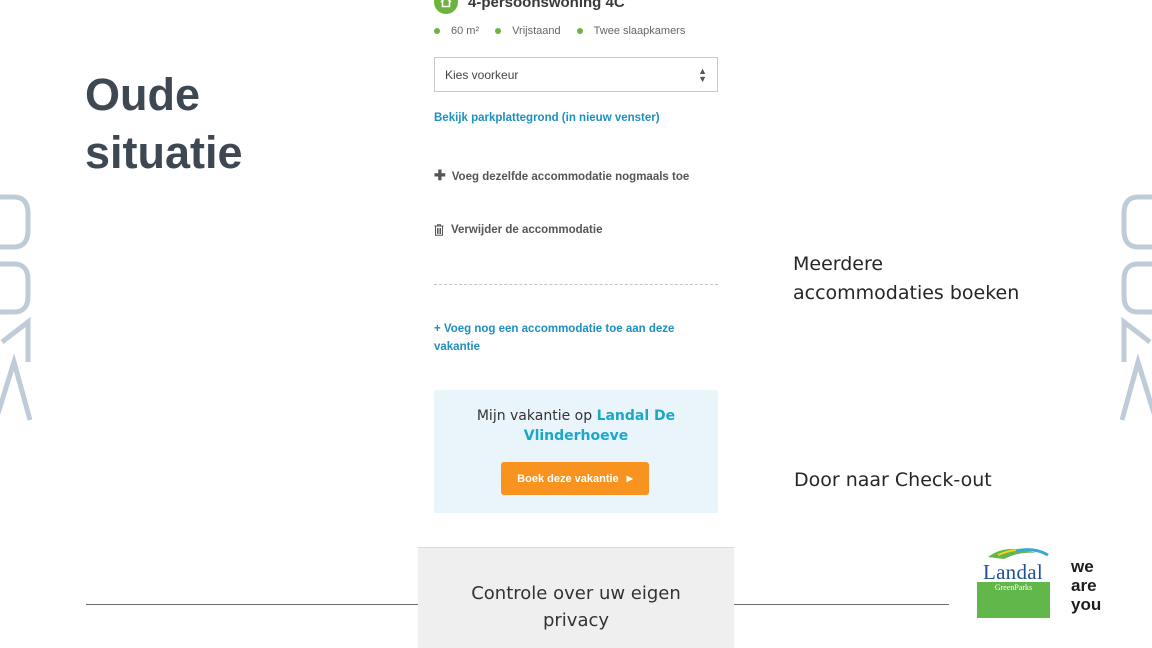 The image size is (1152, 648). What do you see at coordinates (906, 278) in the screenshot?
I see `annotation-multiple-accommodations: Meerdere accommodaties boeken` at bounding box center [906, 278].